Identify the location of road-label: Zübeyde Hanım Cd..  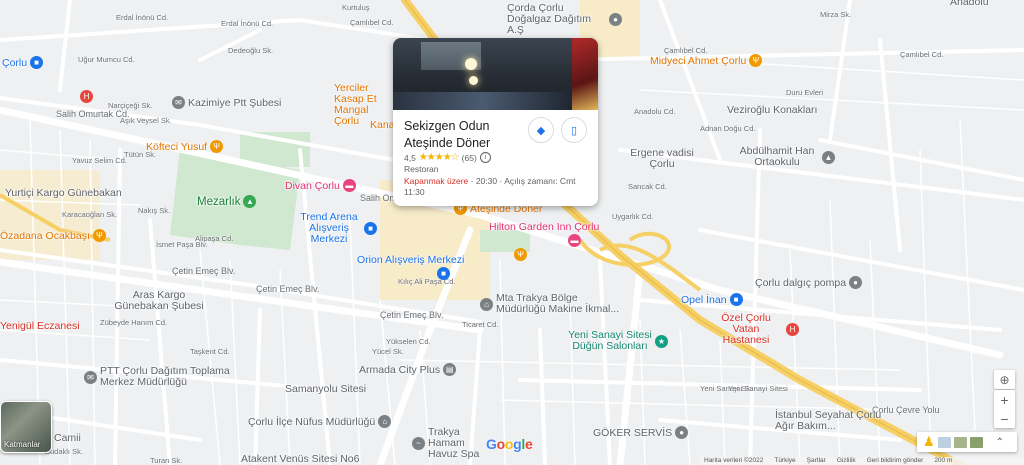
(134, 322).